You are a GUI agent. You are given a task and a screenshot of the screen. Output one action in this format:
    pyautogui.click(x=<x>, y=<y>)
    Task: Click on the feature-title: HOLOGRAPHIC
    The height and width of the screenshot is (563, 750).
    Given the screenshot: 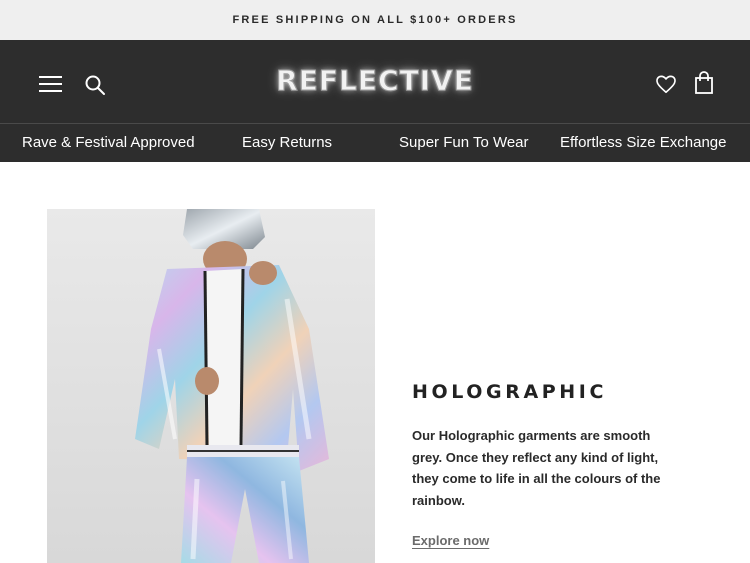 What is the action you would take?
    pyautogui.click(x=510, y=392)
    